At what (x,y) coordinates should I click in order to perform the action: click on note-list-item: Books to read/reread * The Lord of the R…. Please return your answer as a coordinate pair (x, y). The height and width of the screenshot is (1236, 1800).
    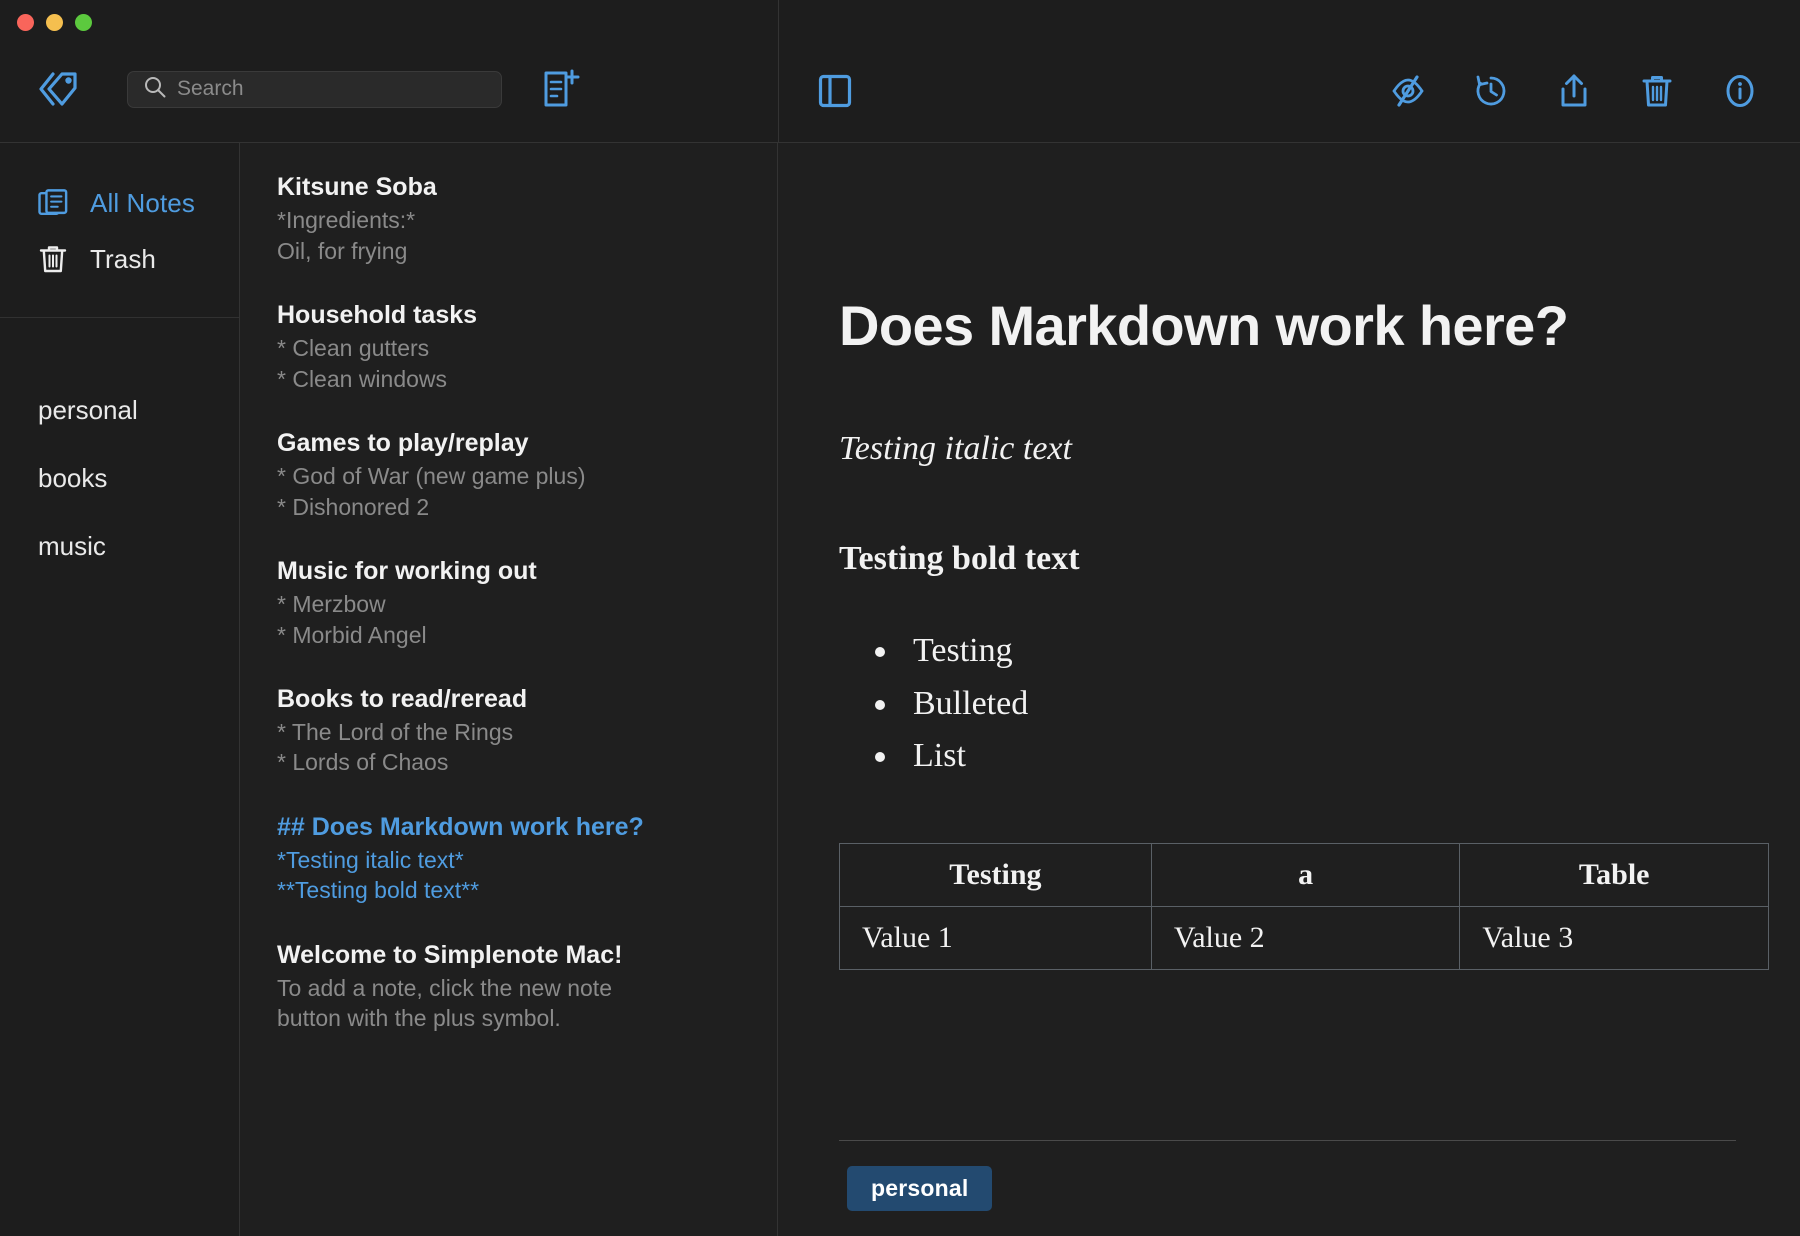
    Looking at the image, I should click on (508, 729).